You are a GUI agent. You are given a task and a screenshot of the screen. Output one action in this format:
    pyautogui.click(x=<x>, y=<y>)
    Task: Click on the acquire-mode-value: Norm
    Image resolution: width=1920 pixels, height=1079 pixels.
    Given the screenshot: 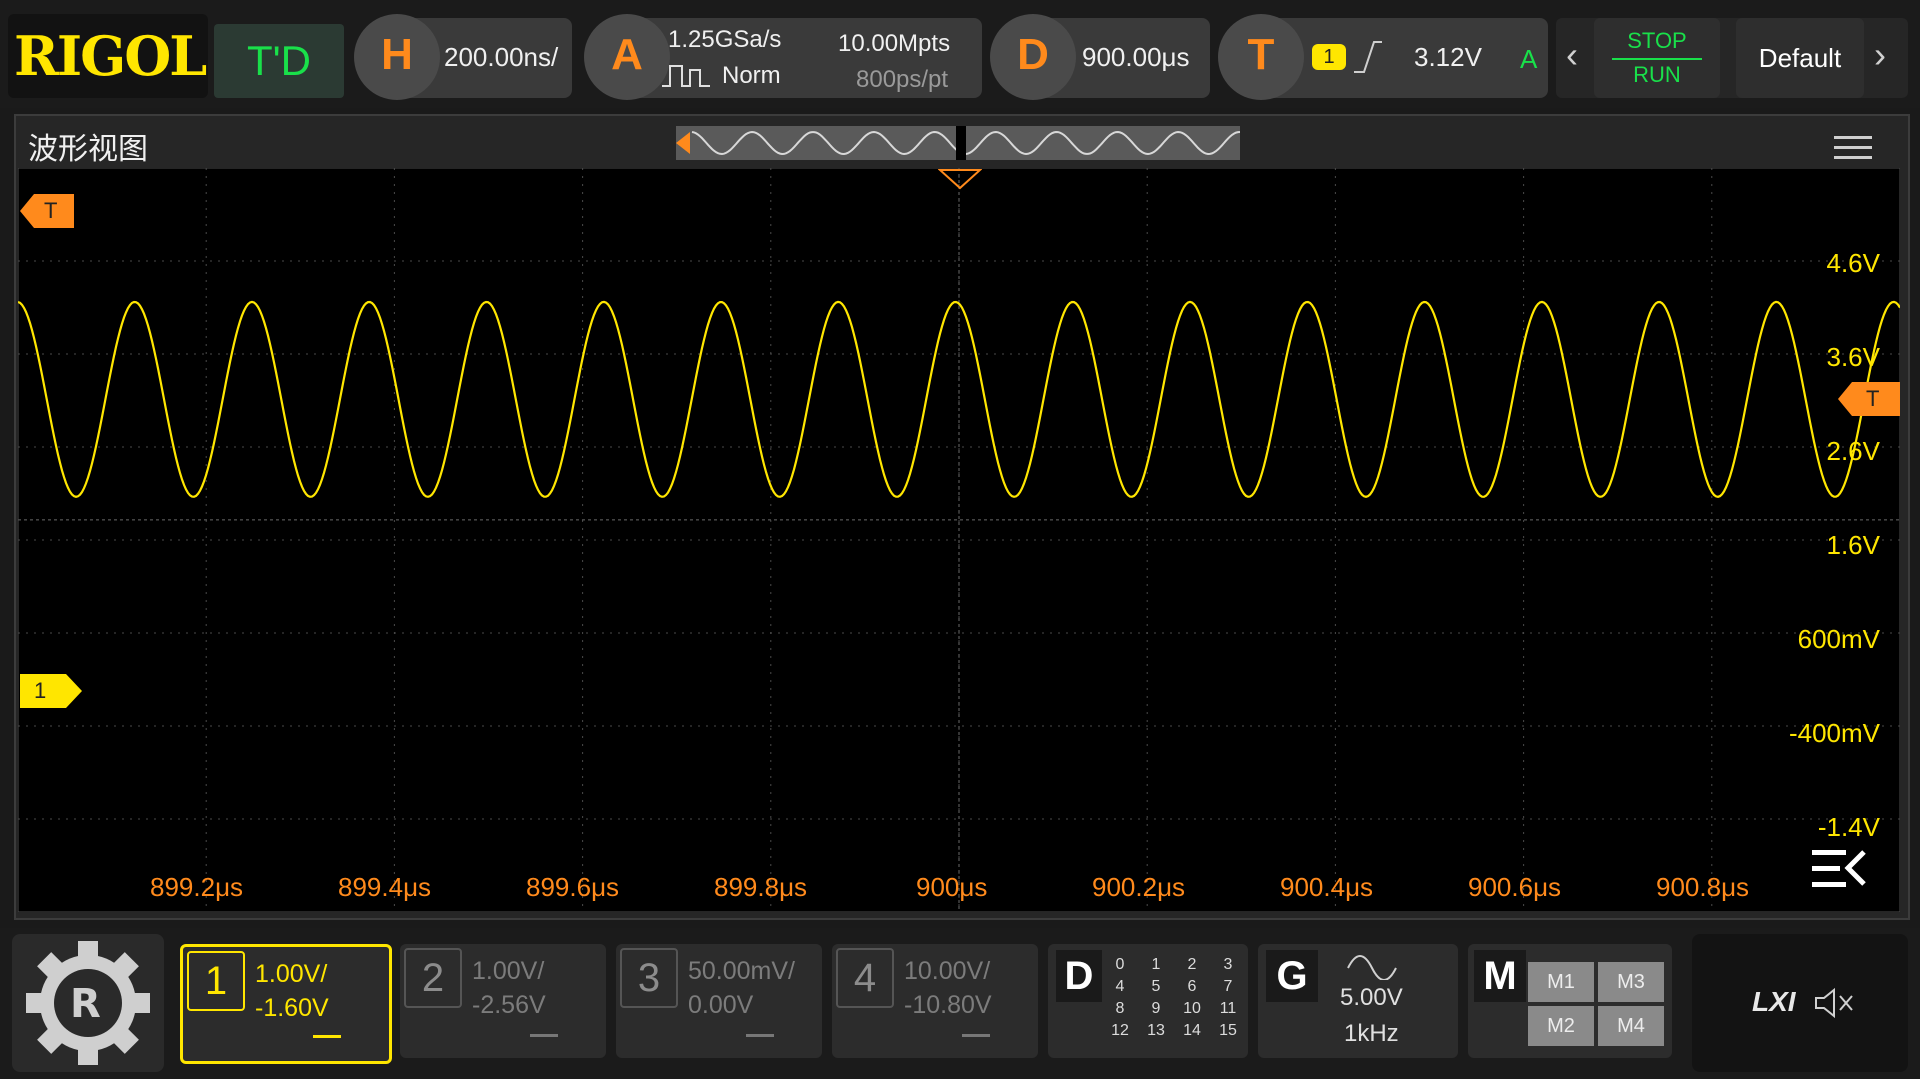 What is the action you would take?
    pyautogui.click(x=751, y=75)
    